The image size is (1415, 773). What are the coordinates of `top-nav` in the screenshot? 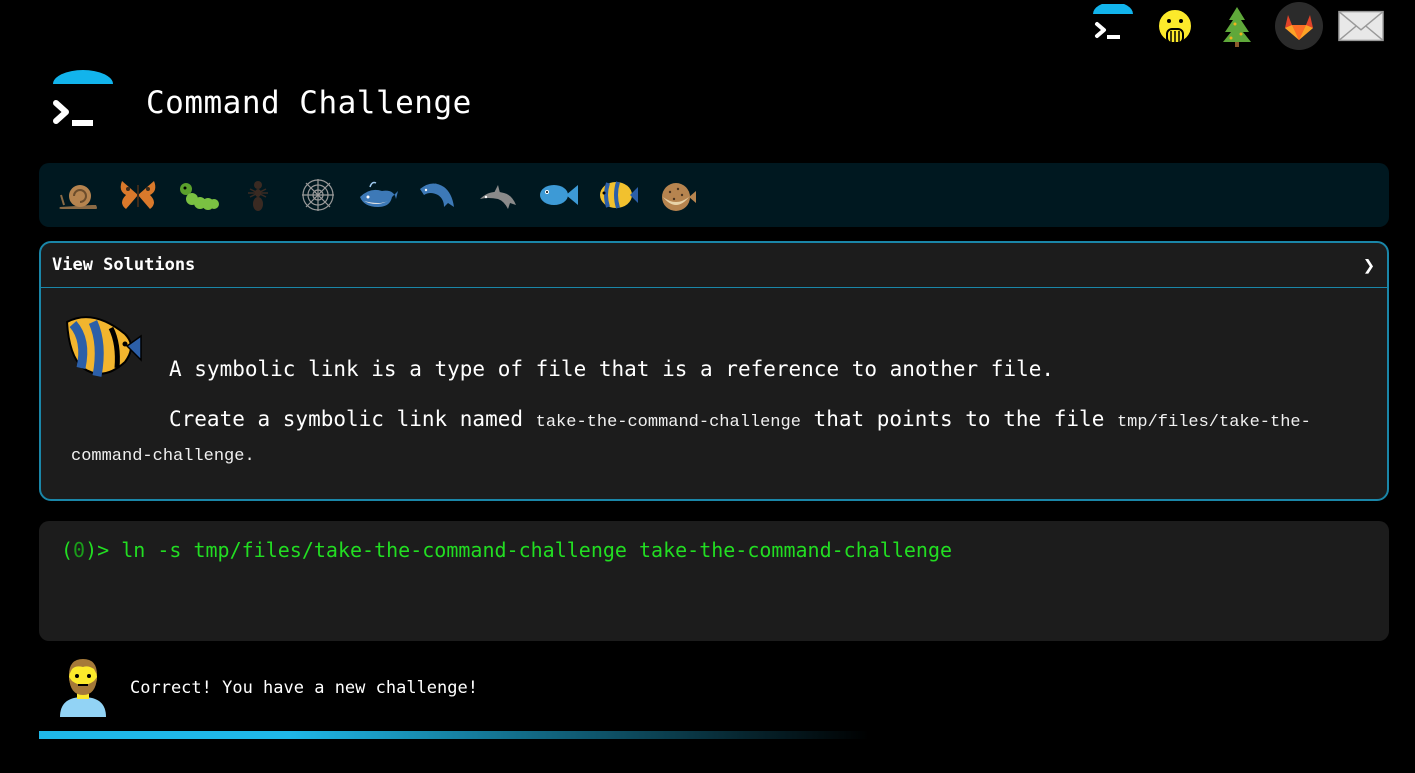 It's located at (1237, 26).